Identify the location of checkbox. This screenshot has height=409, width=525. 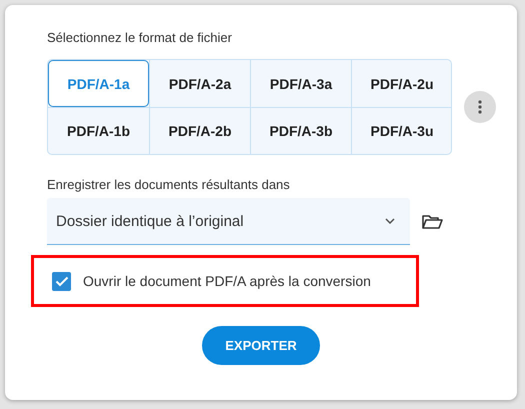
(61, 281).